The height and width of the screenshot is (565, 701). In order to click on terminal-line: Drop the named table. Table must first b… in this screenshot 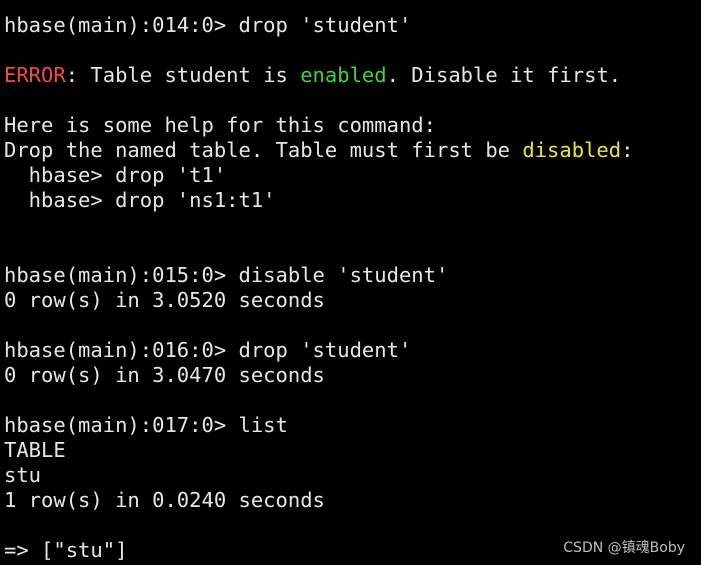, I will do `click(318, 150)`.